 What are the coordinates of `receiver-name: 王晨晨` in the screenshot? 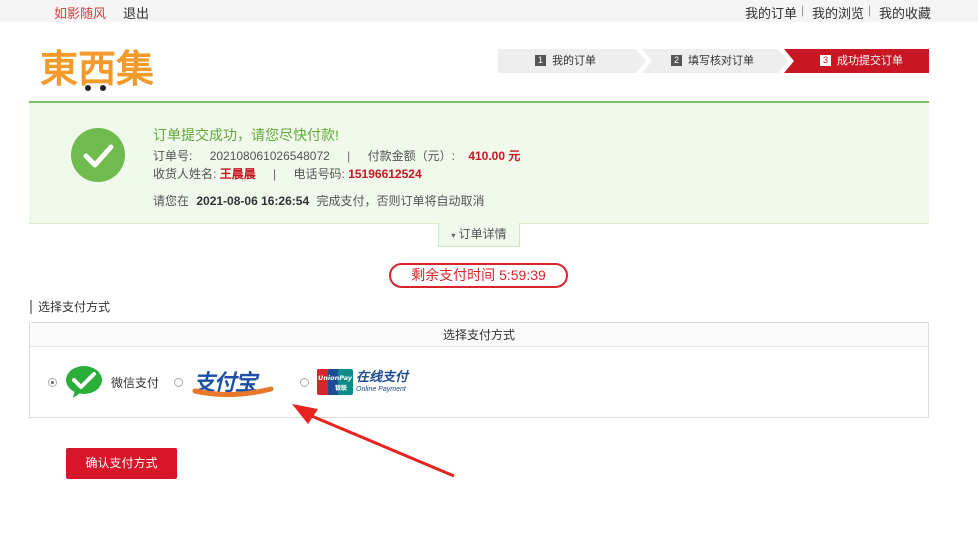 It's located at (237, 174).